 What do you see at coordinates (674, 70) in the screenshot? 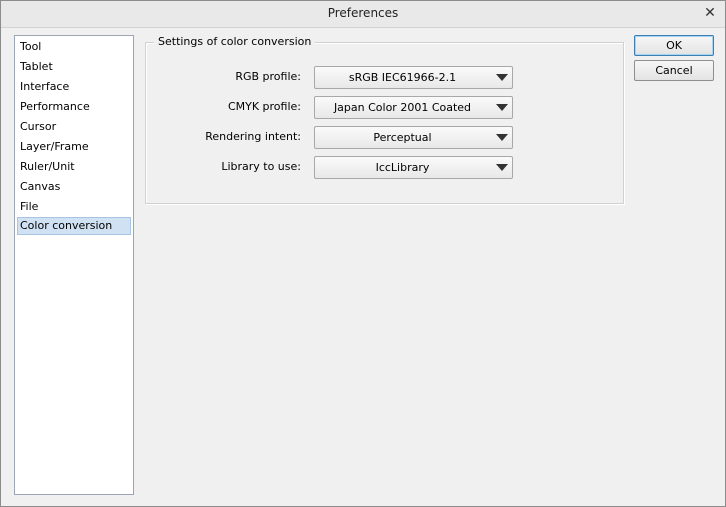
I see `cancel-button: Cancel` at bounding box center [674, 70].